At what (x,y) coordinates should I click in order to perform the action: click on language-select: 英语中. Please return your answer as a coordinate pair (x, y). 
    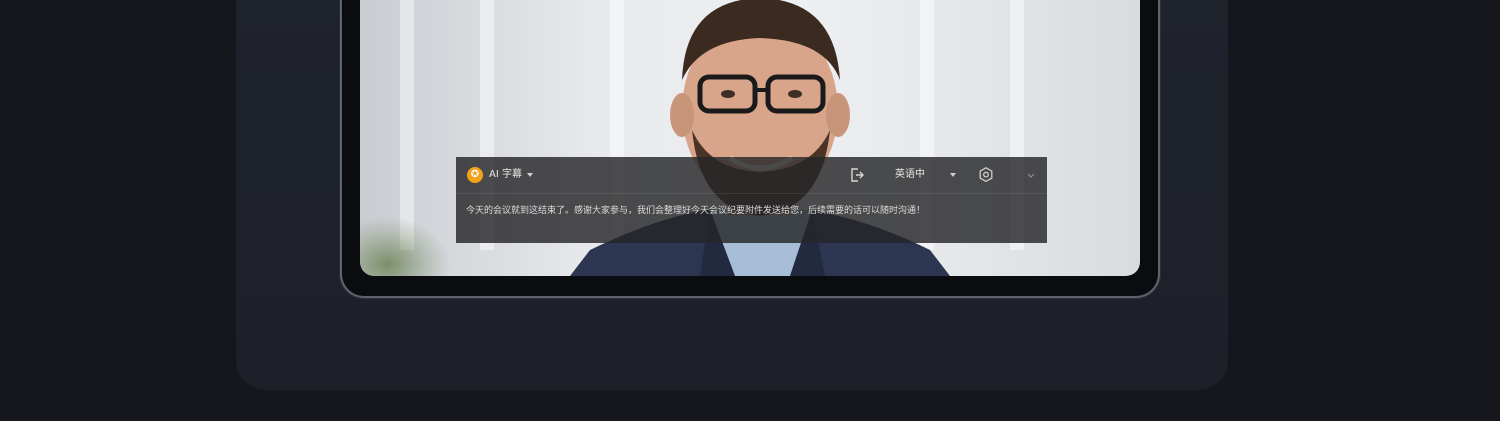
    Looking at the image, I should click on (910, 175).